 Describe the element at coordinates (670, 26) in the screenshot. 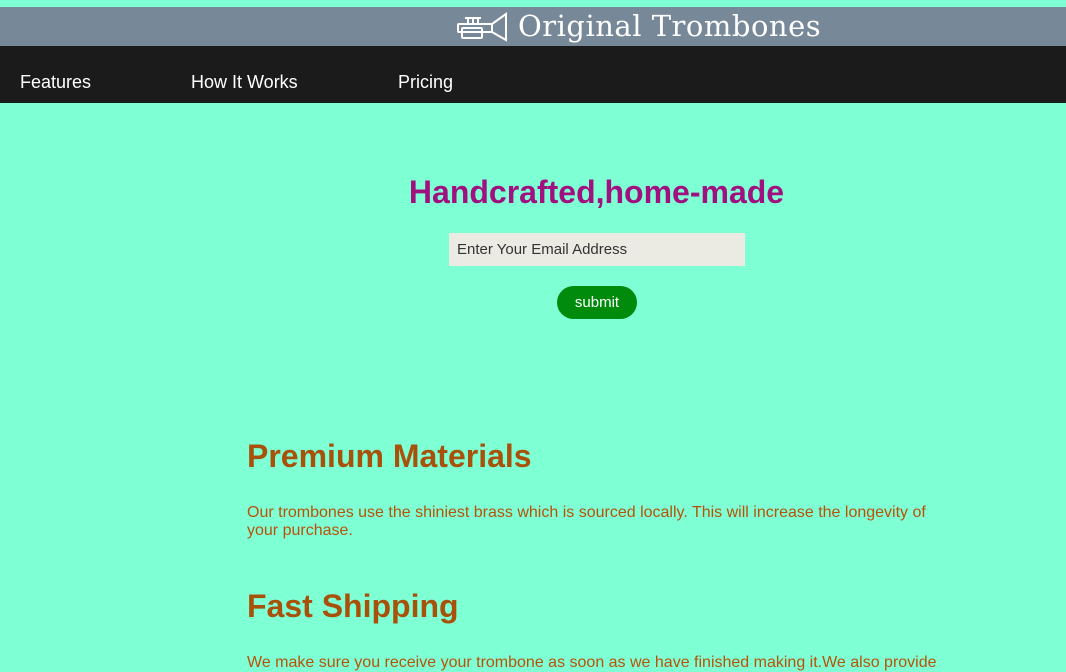

I see `logo-text: Original Trombones` at that location.